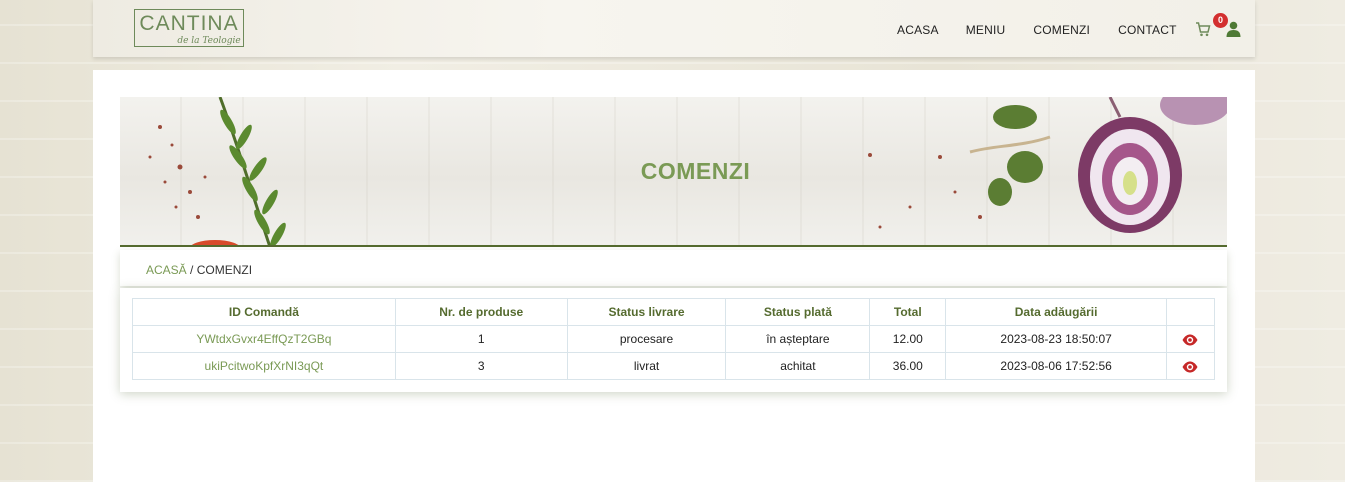  I want to click on col-header-payment: Status plată, so click(798, 312).